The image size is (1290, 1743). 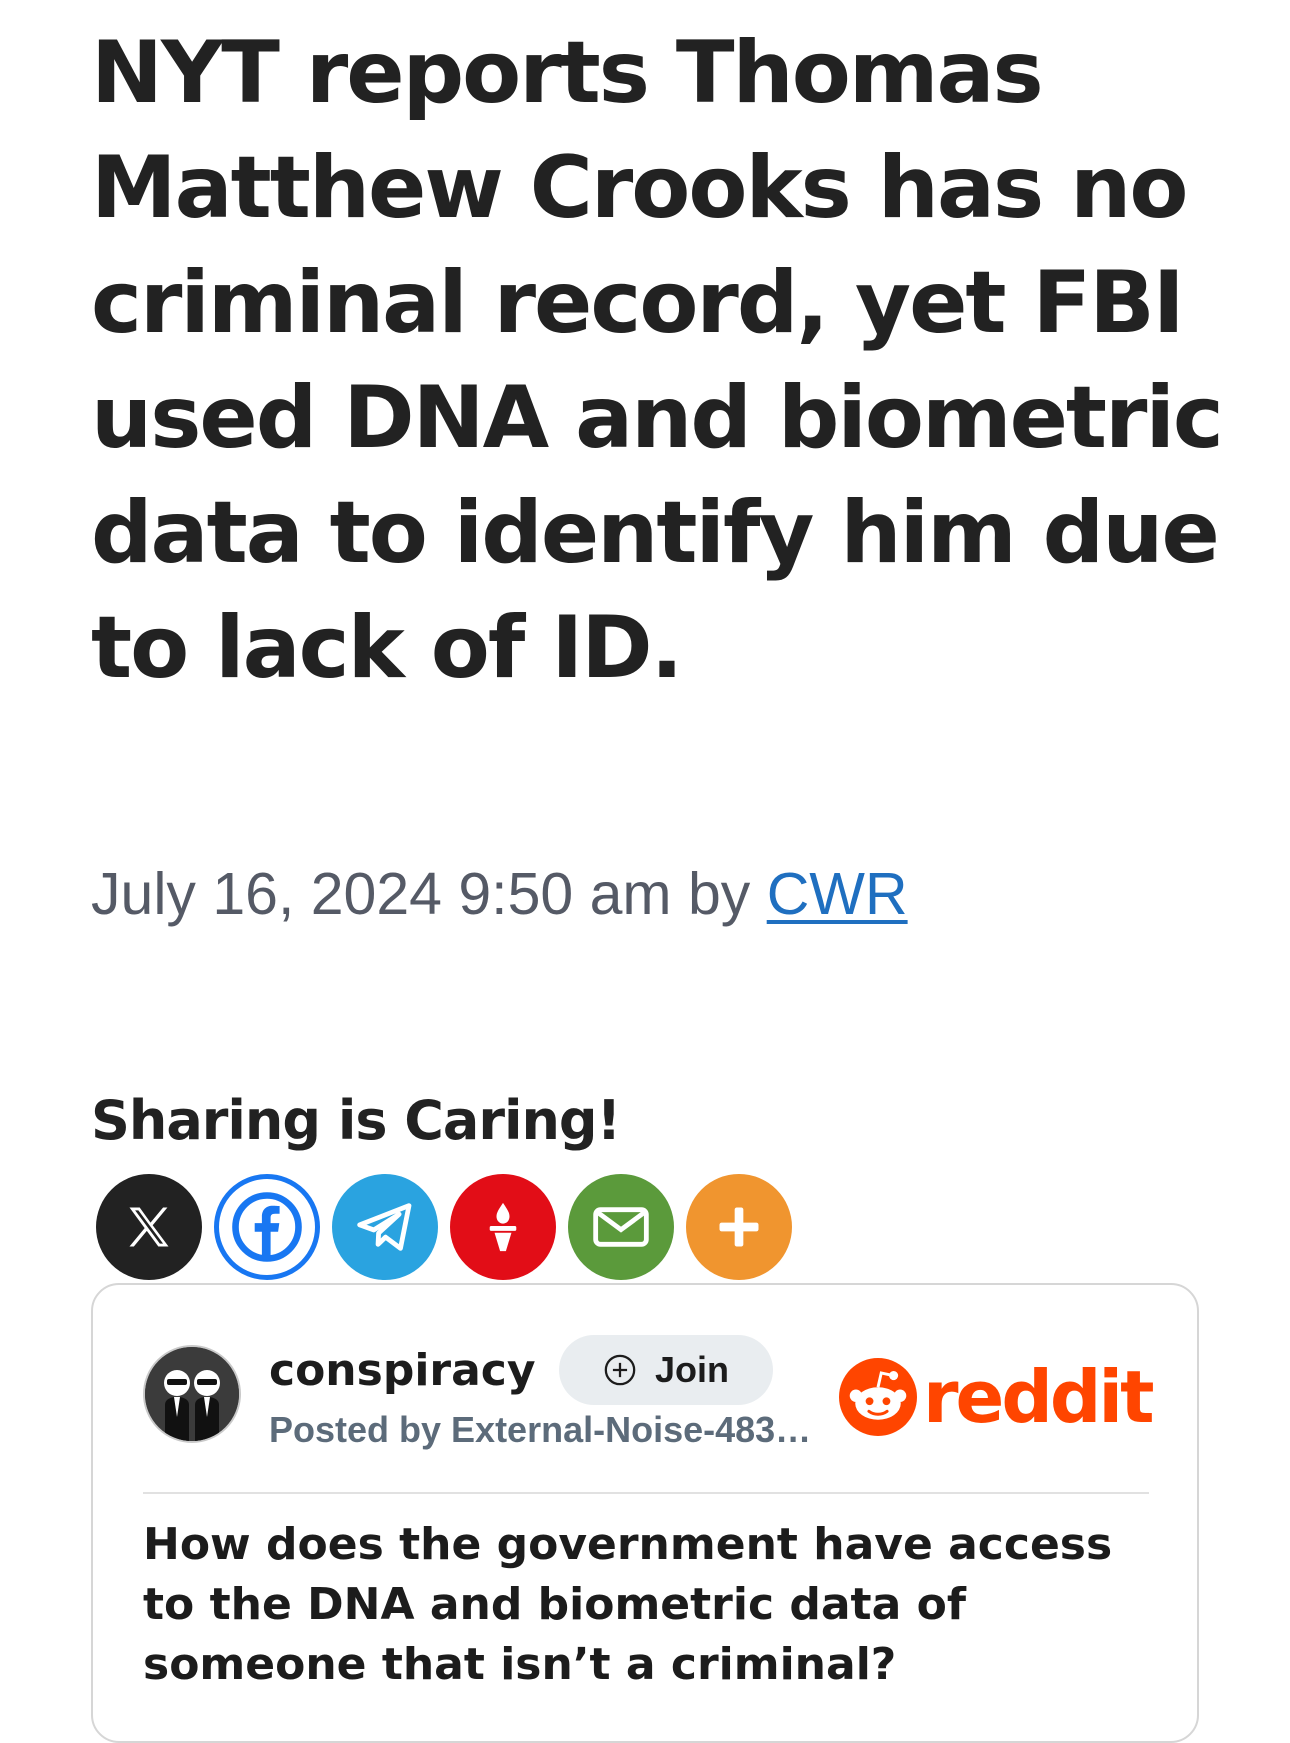 What do you see at coordinates (620, 1370) in the screenshot?
I see `plus-circle-icon` at bounding box center [620, 1370].